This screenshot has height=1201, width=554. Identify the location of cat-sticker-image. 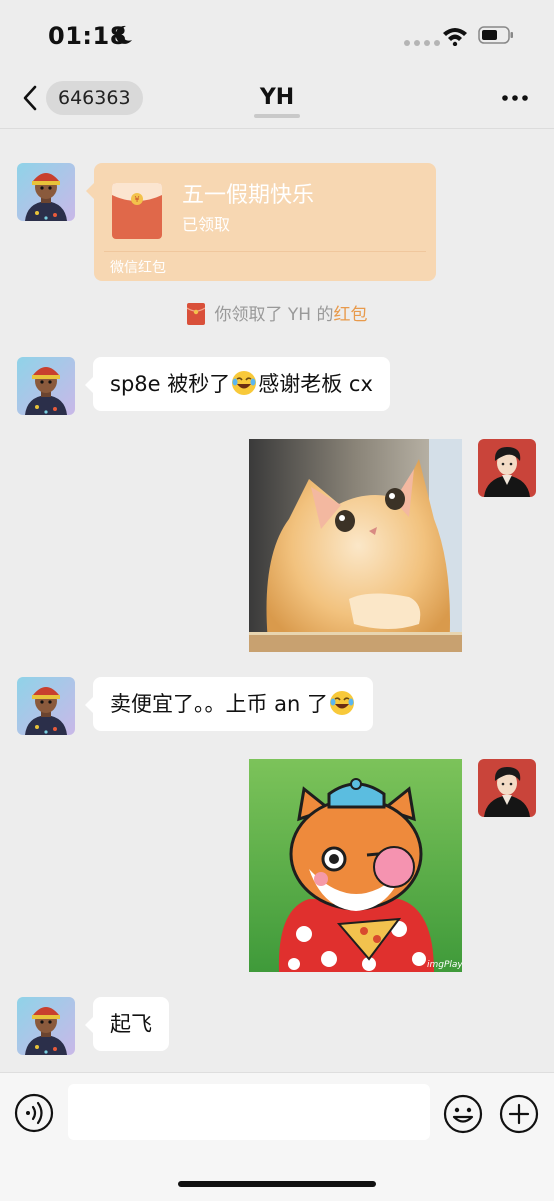
(355, 545).